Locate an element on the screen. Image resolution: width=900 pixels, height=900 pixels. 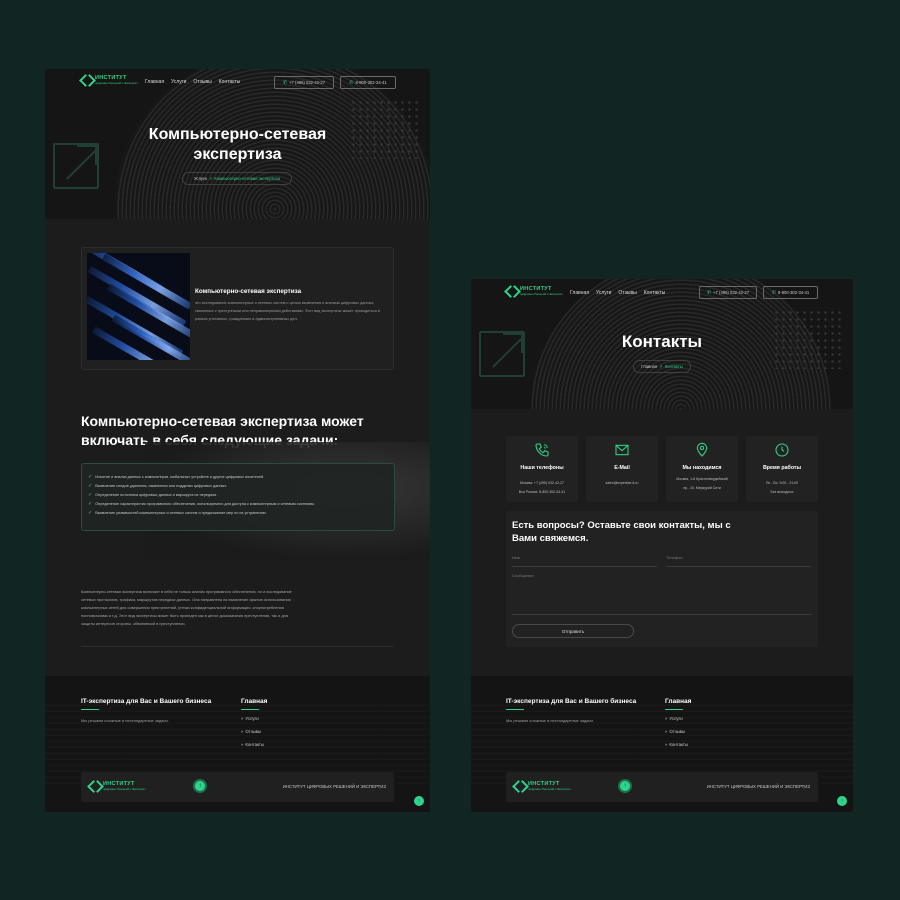
contact-line: пр., 15, Меркурий Сити is located at coordinates (702, 488).